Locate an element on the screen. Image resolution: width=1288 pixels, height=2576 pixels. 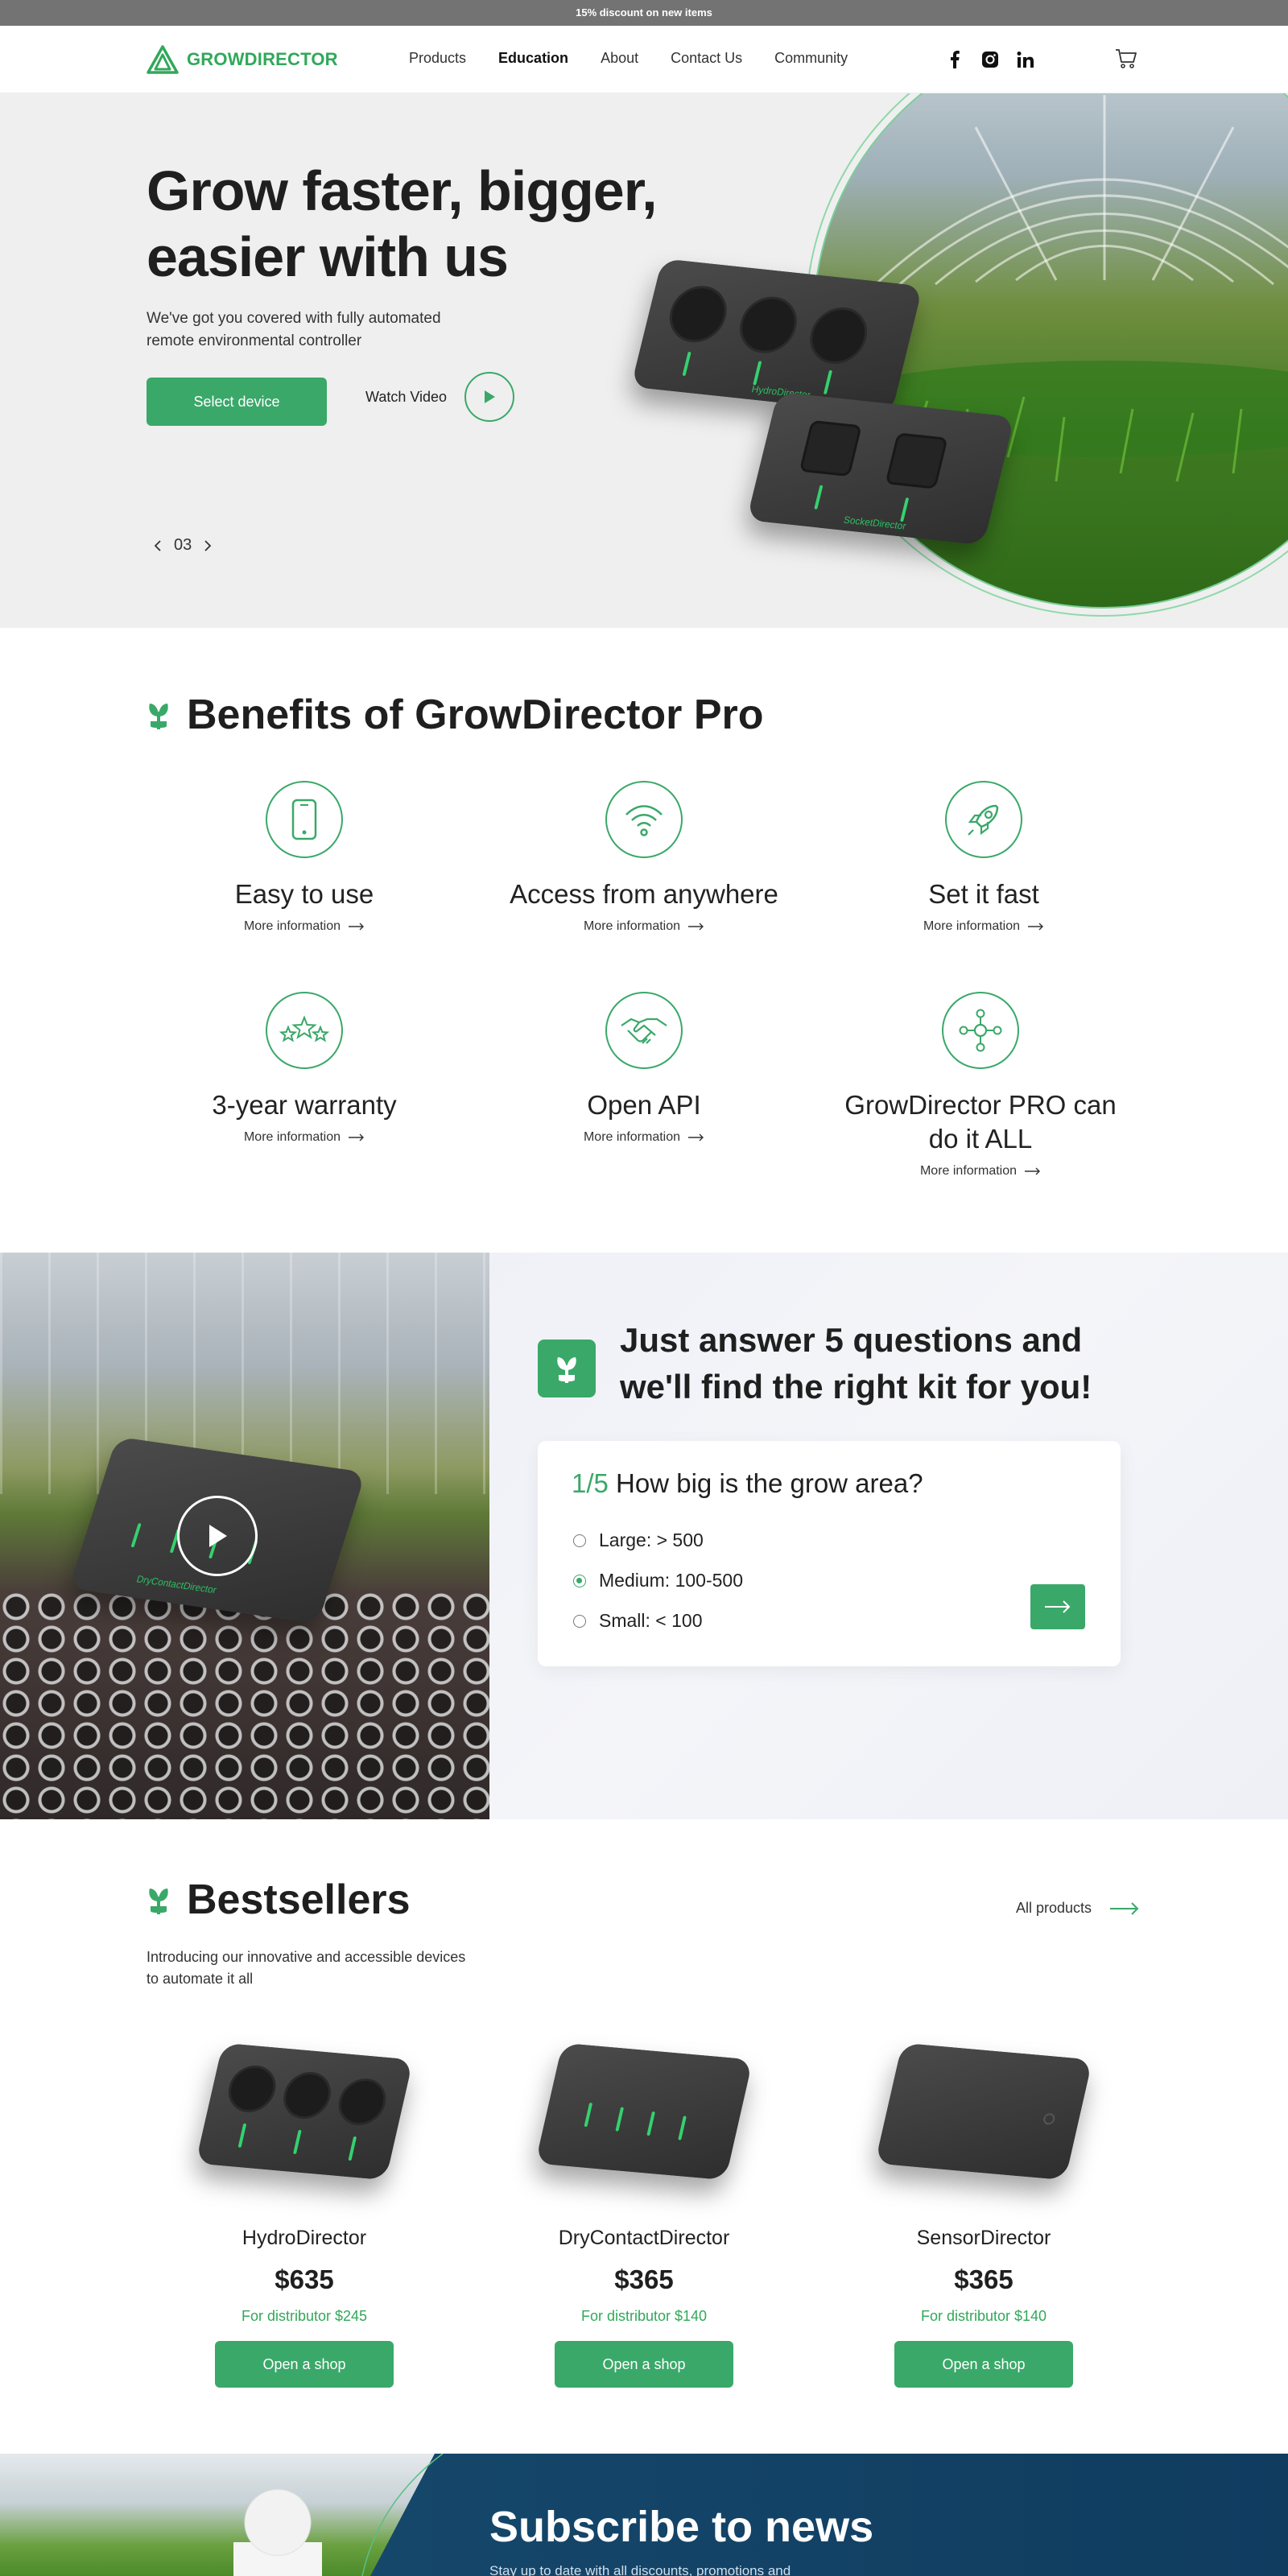
benefit-title: Access from anywhere is located at coordinates (644, 894).